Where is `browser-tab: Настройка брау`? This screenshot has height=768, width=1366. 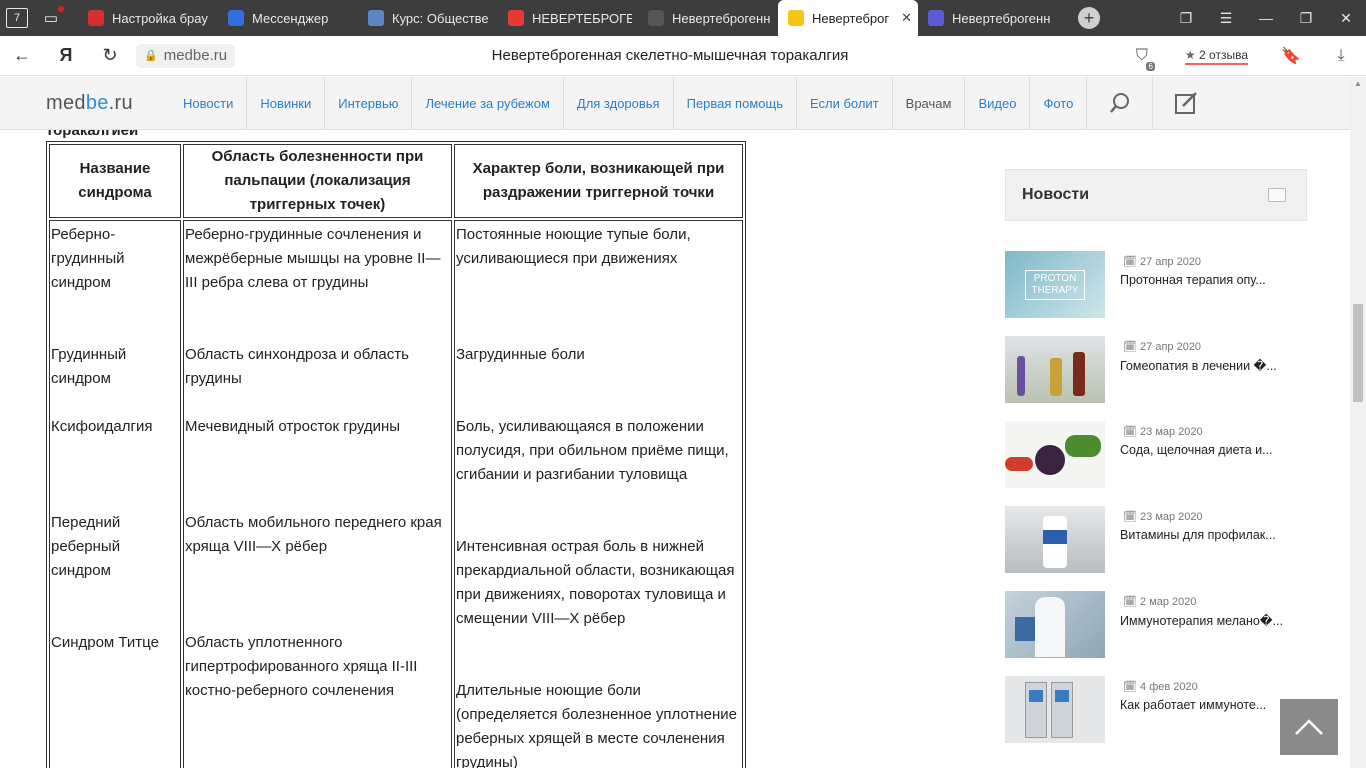 browser-tab: Настройка брау is located at coordinates (148, 18).